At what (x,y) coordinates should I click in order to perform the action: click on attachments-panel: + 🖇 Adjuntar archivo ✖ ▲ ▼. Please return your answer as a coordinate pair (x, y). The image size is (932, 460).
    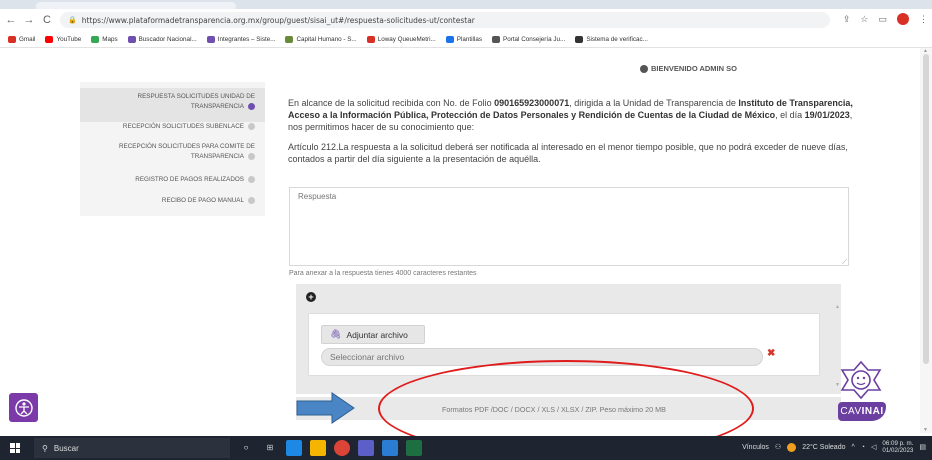
    Looking at the image, I should click on (568, 339).